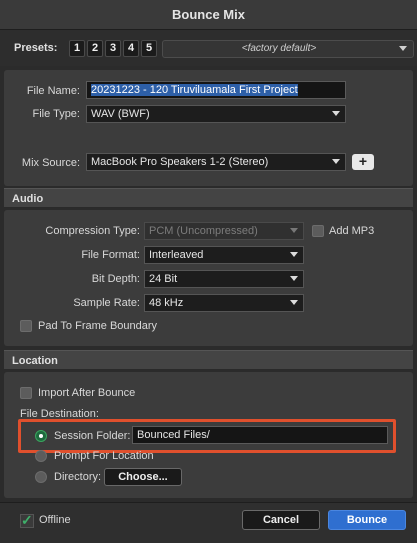  What do you see at coordinates (56, 114) in the screenshot?
I see `file-type-label: File Type:` at bounding box center [56, 114].